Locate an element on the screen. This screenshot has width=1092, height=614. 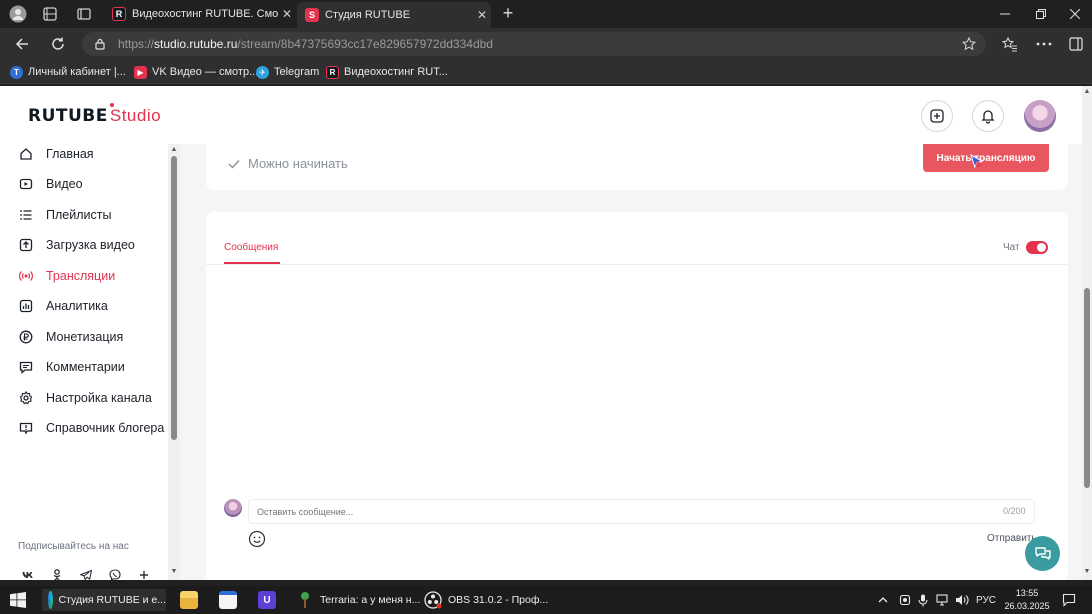
tray-overflow-chevron-icon is located at coordinates (883, 600).